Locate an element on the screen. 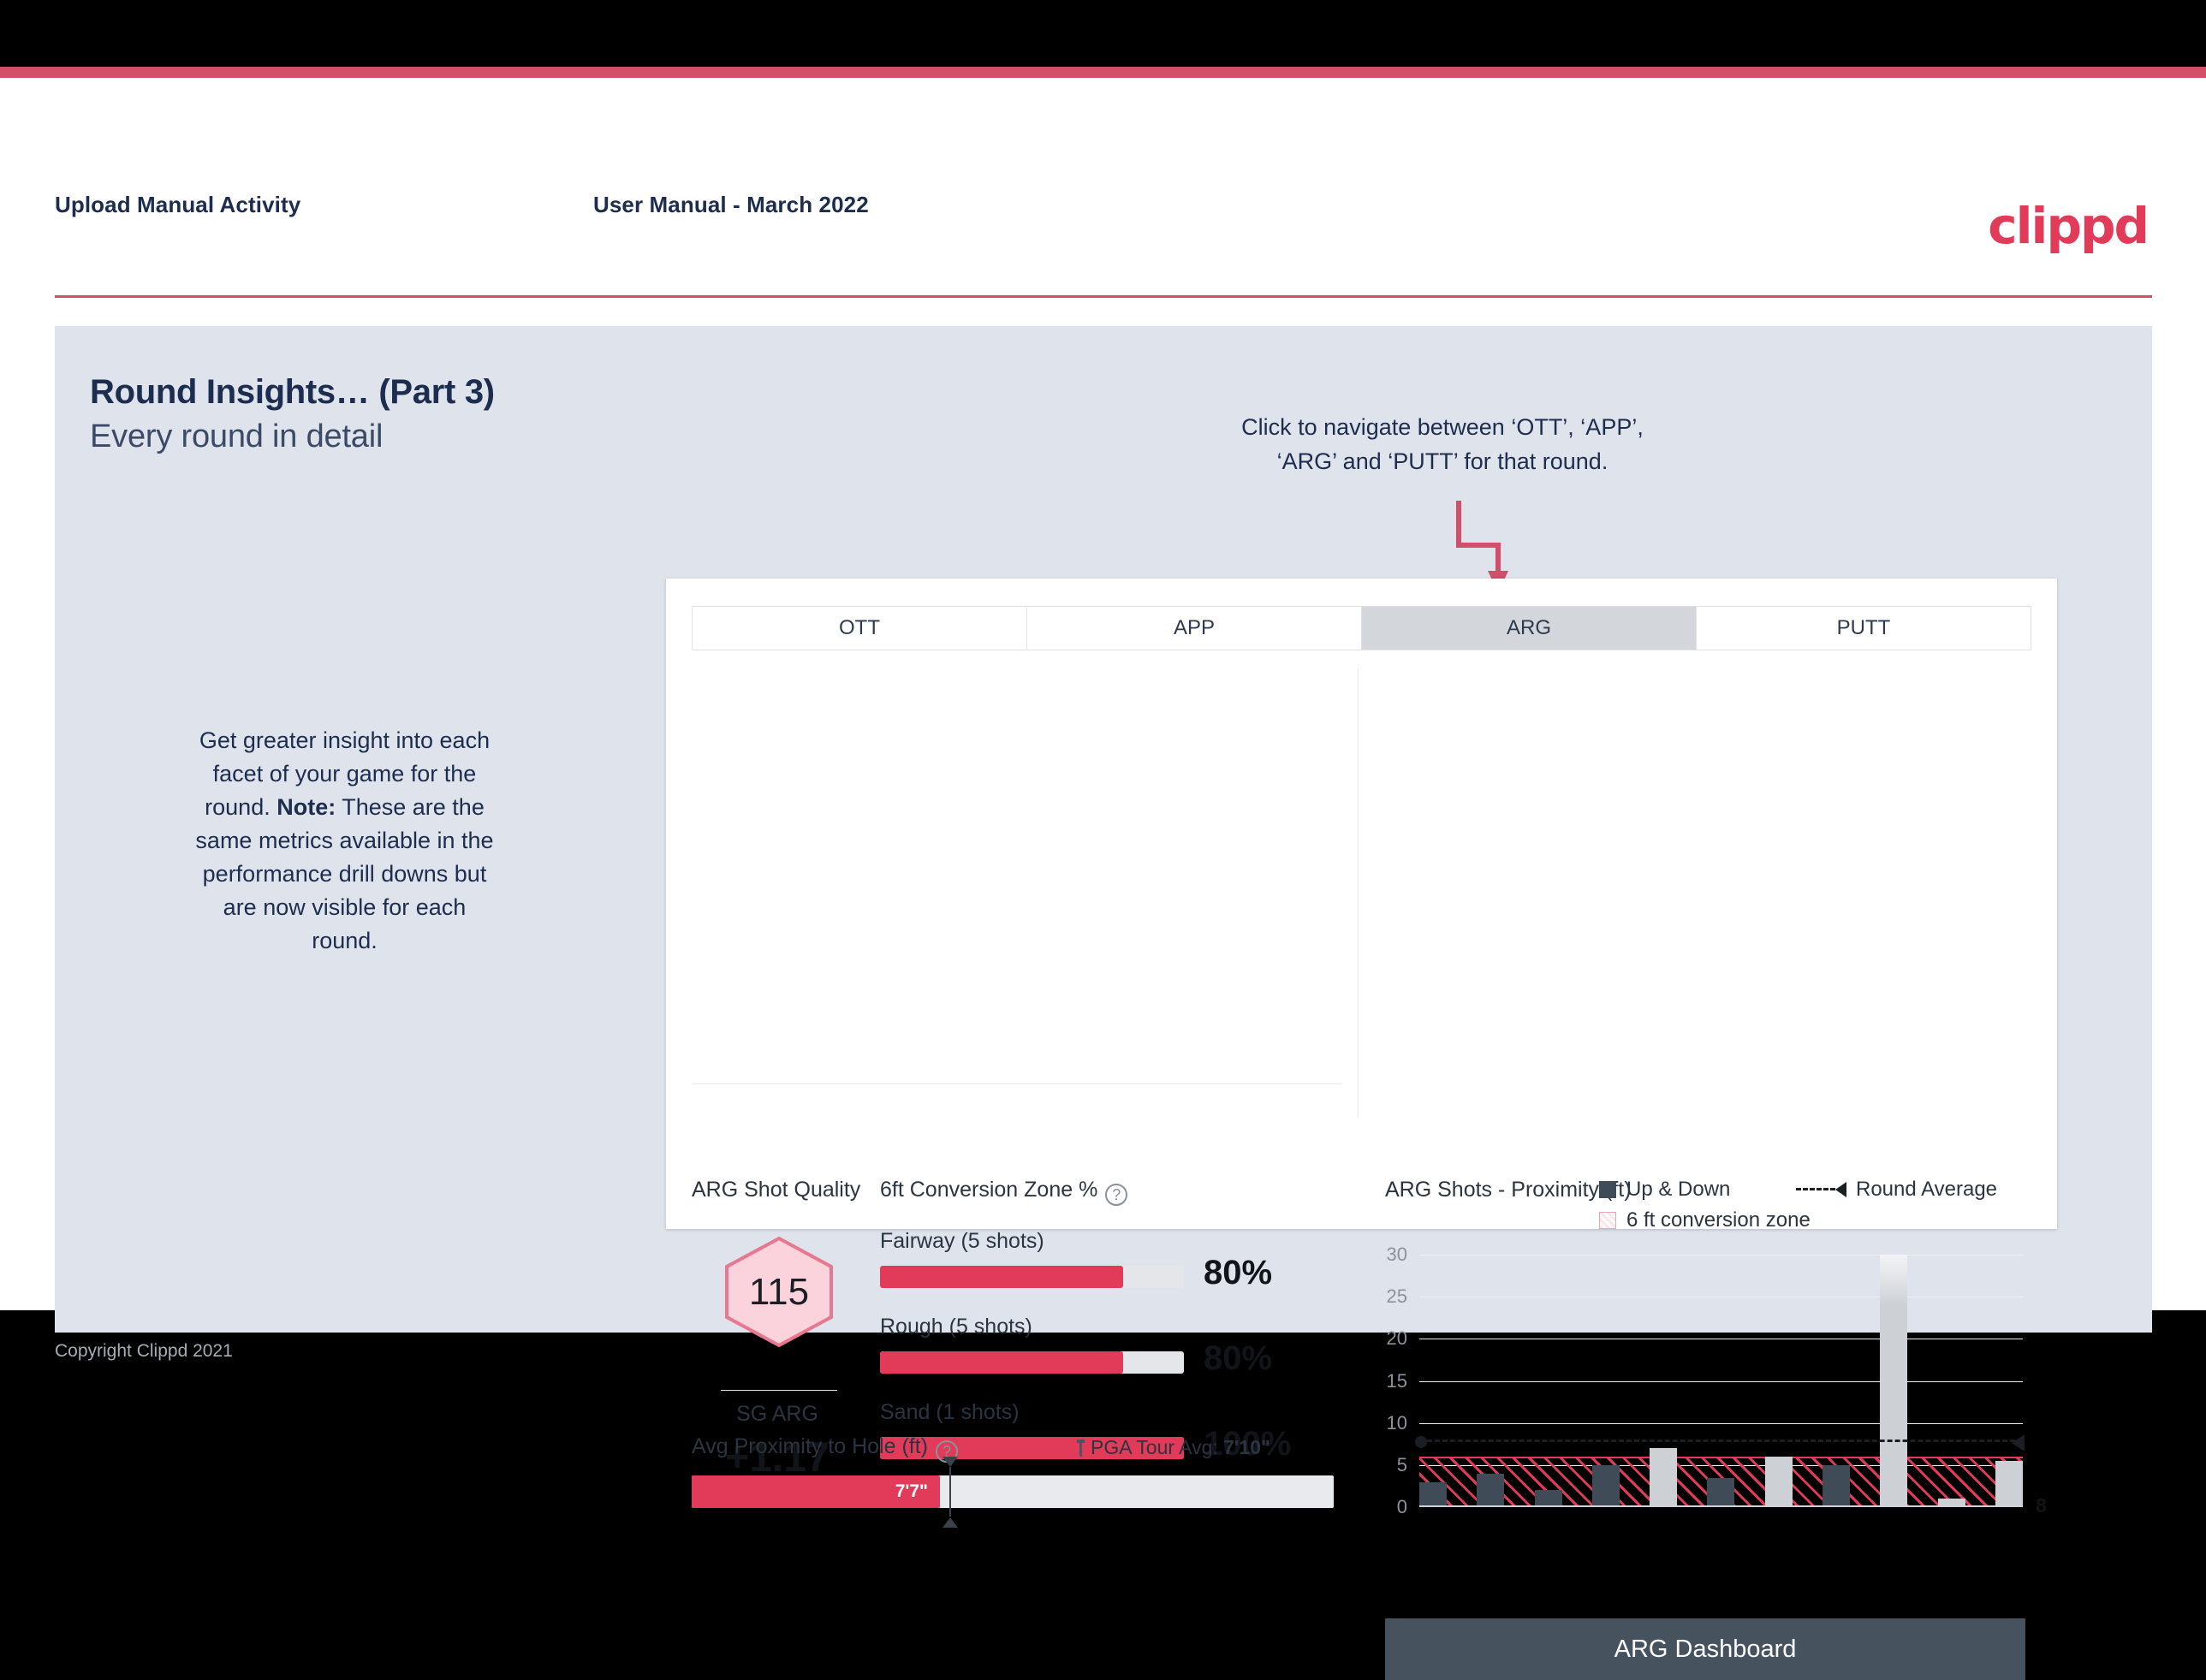 Image resolution: width=2206 pixels, height=1680 pixels. tab-ott: OTT is located at coordinates (860, 629).